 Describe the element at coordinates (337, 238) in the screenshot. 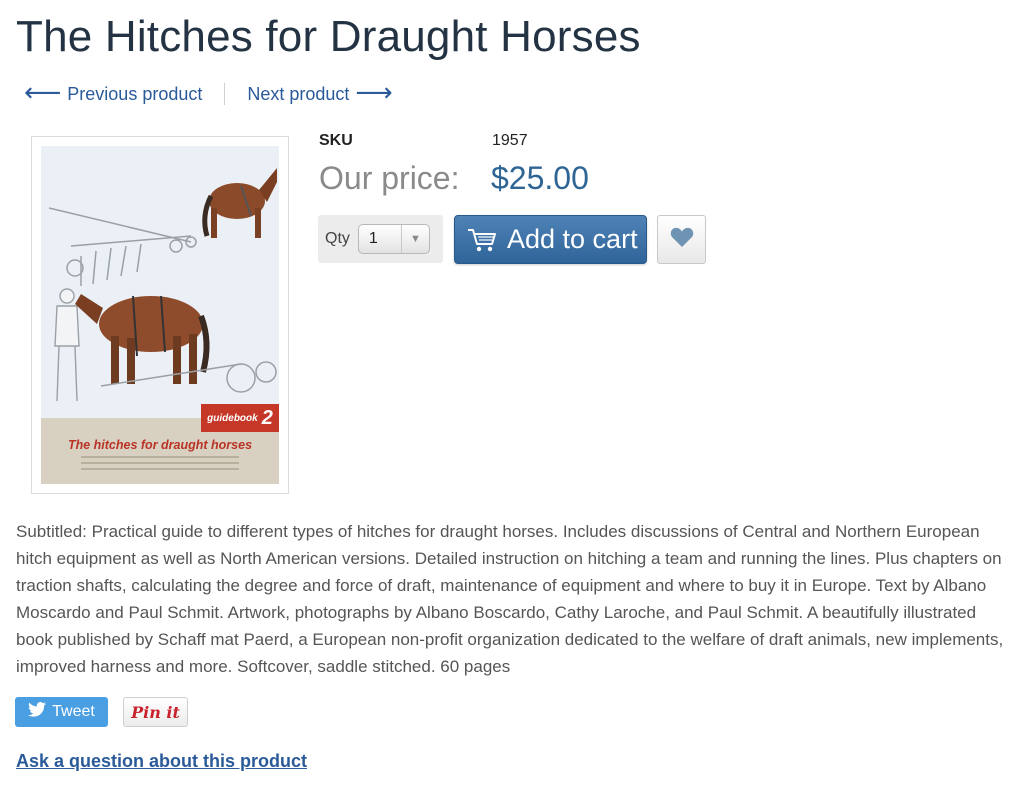

I see `qty-label: Qty` at that location.